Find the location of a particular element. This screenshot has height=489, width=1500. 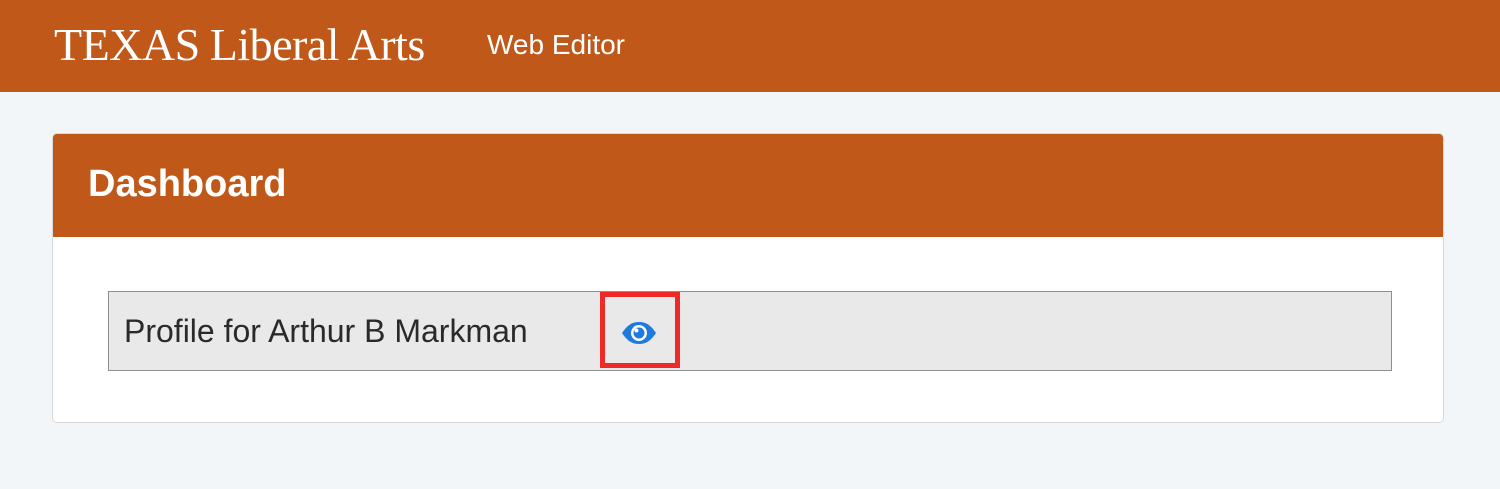

logo-texas: TEXAS is located at coordinates (127, 44).